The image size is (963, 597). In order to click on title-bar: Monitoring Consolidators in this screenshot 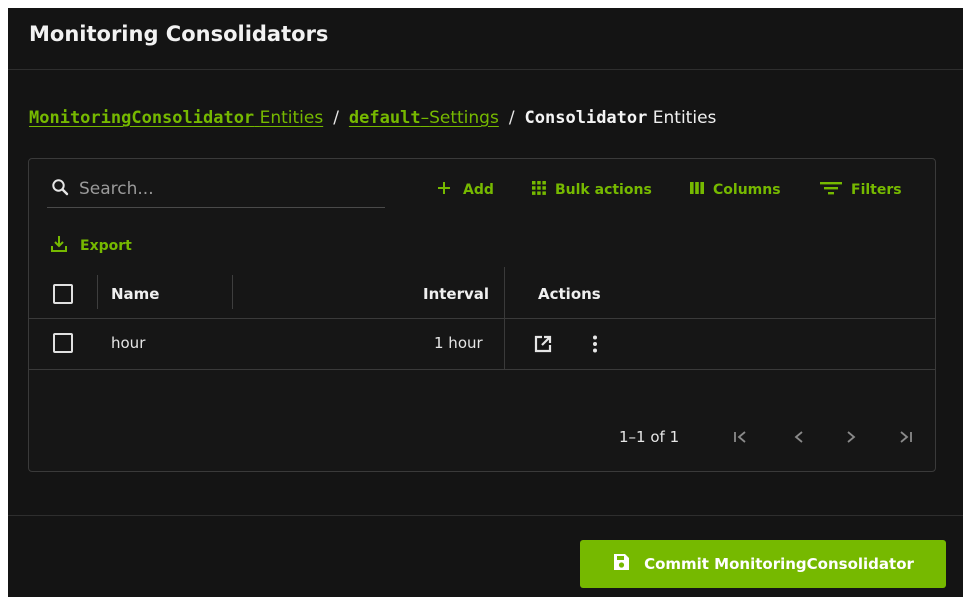, I will do `click(485, 39)`.